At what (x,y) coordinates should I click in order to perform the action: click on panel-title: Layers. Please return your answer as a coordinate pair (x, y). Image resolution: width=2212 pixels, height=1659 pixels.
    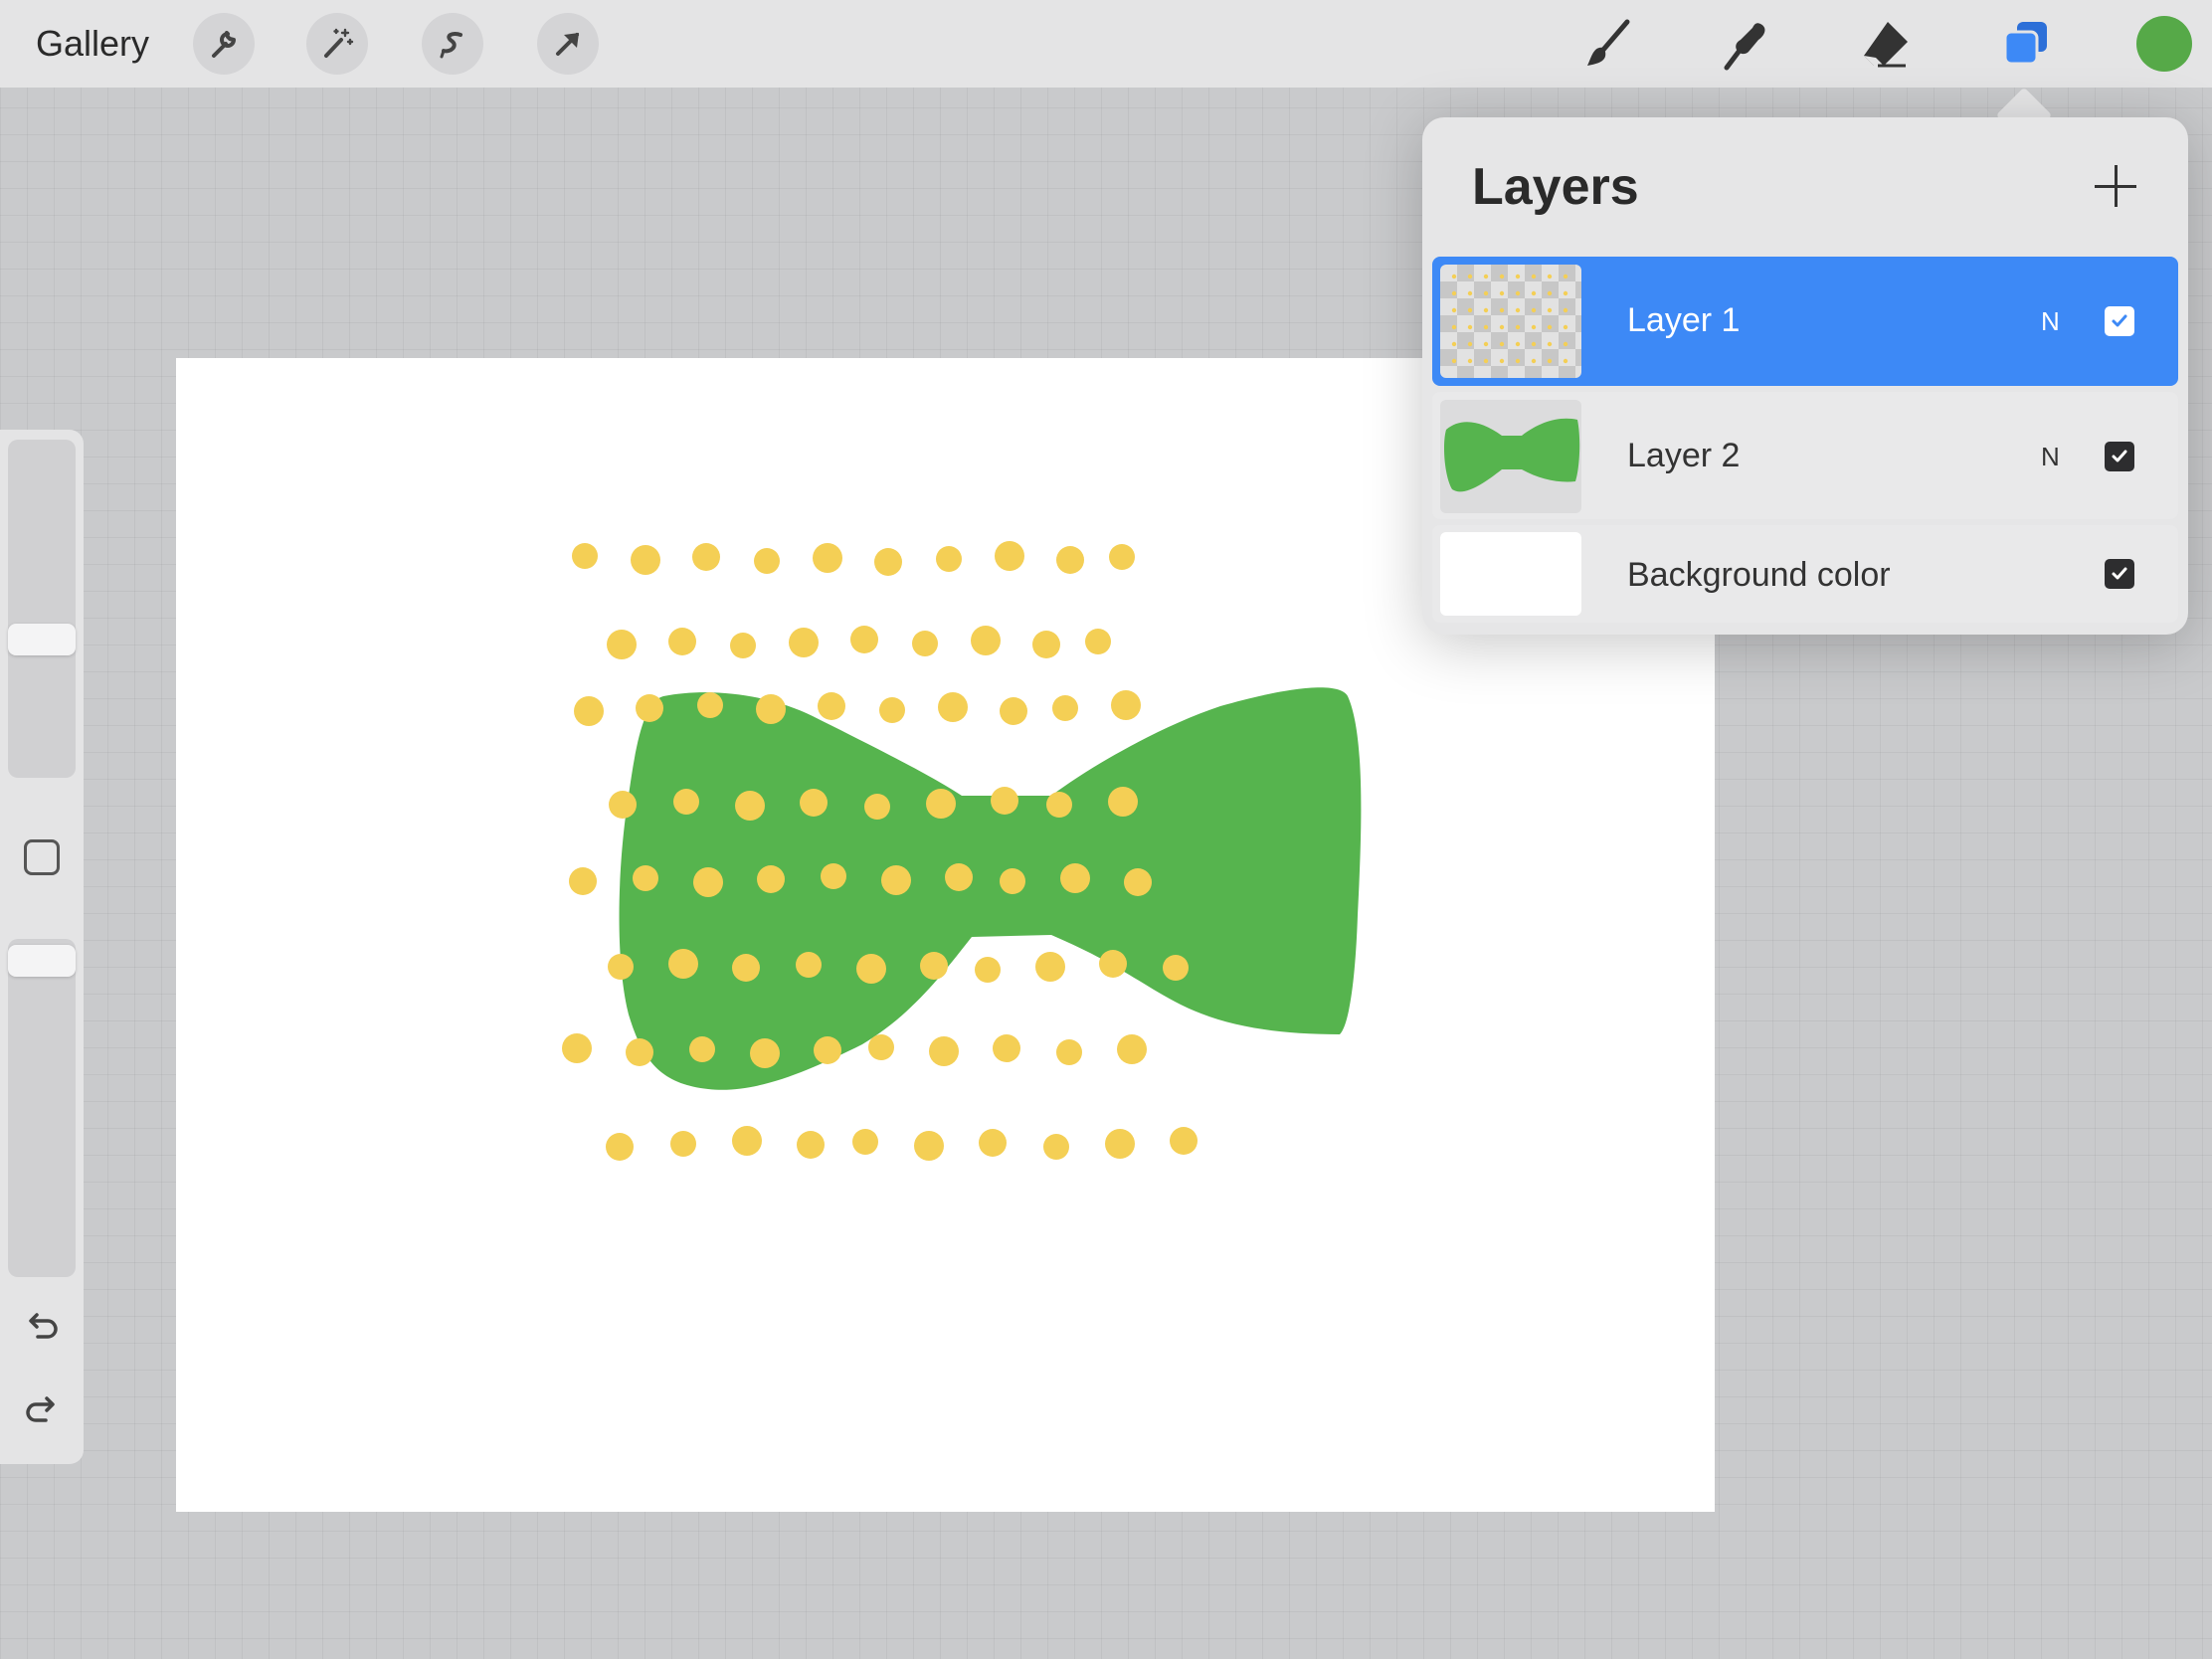
    Looking at the image, I should click on (1555, 187).